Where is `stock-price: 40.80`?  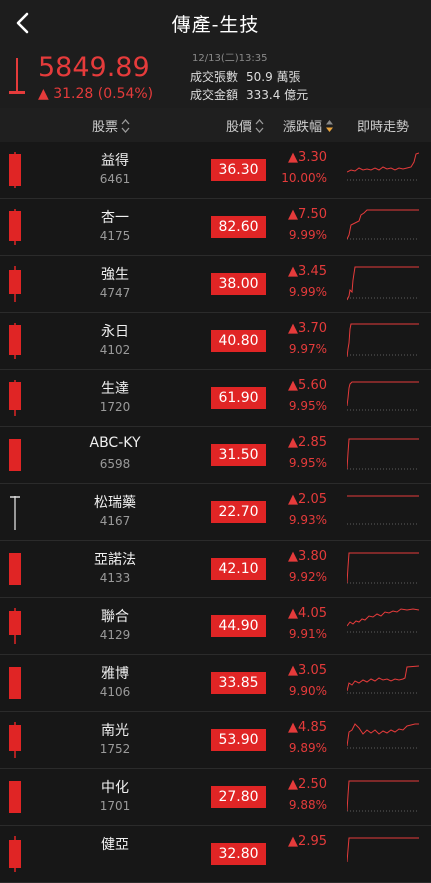 stock-price: 40.80 is located at coordinates (238, 341).